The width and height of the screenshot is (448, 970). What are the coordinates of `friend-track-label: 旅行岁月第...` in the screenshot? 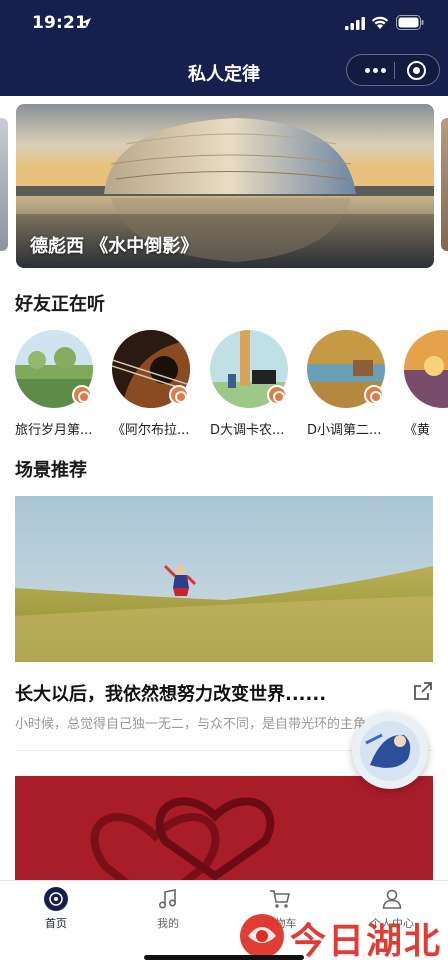 It's located at (54, 430).